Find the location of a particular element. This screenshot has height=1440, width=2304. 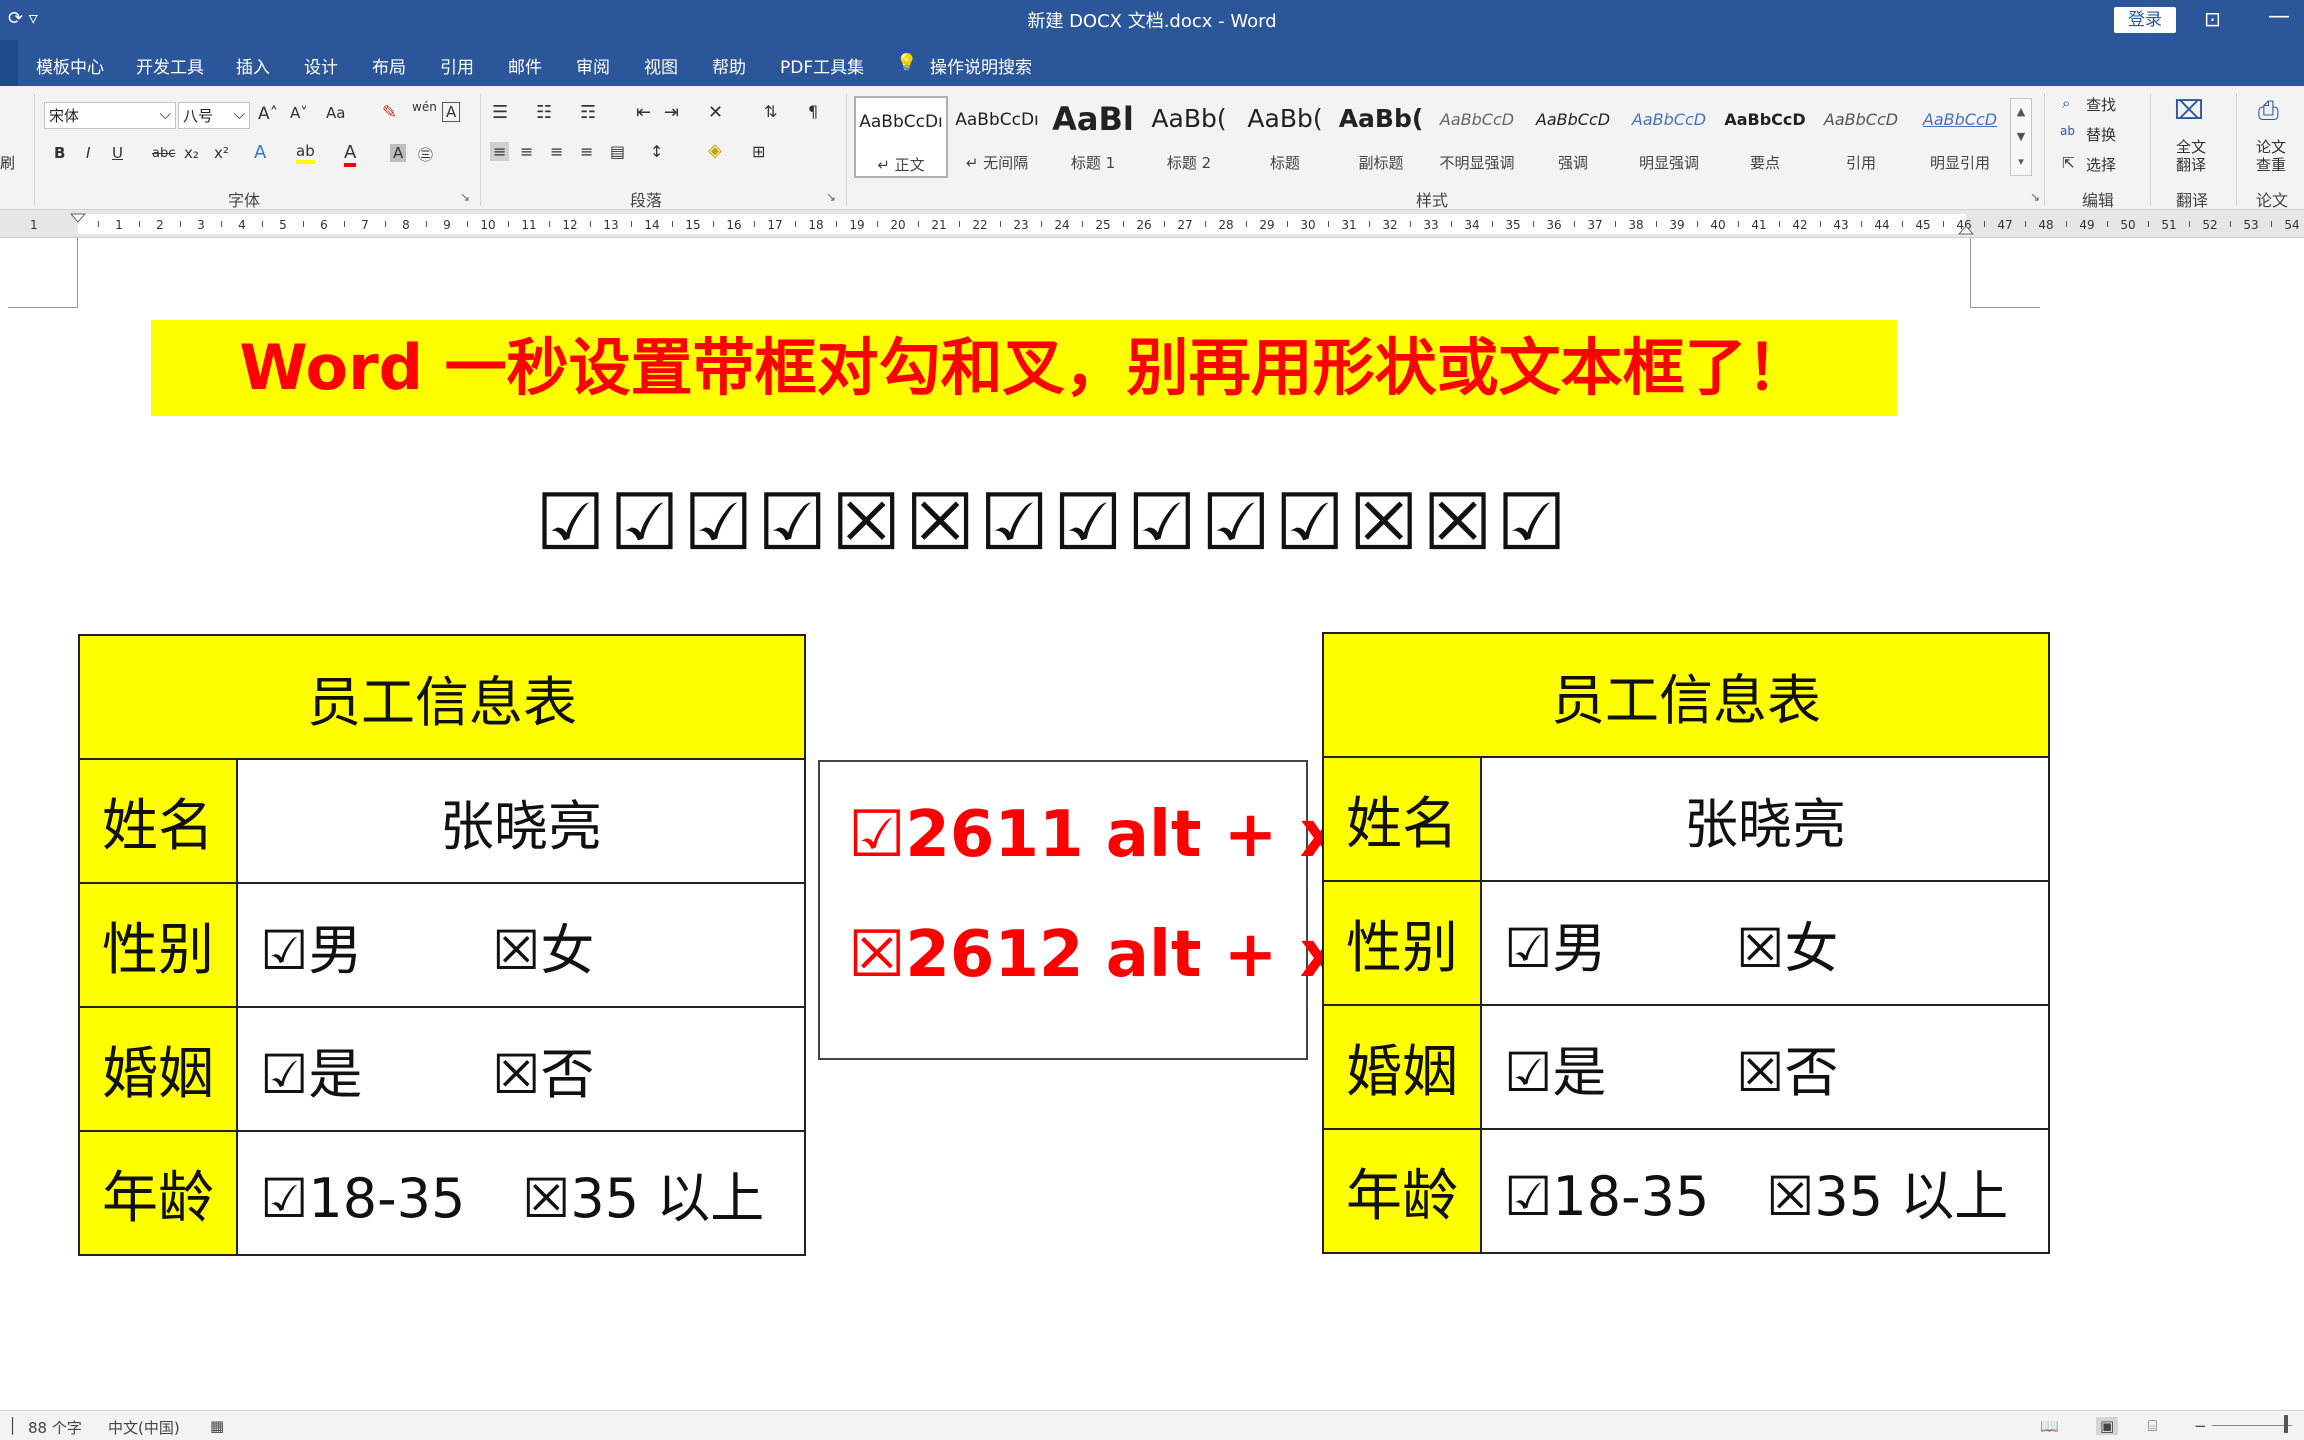

align-right-icon: ≡ is located at coordinates (556, 151).